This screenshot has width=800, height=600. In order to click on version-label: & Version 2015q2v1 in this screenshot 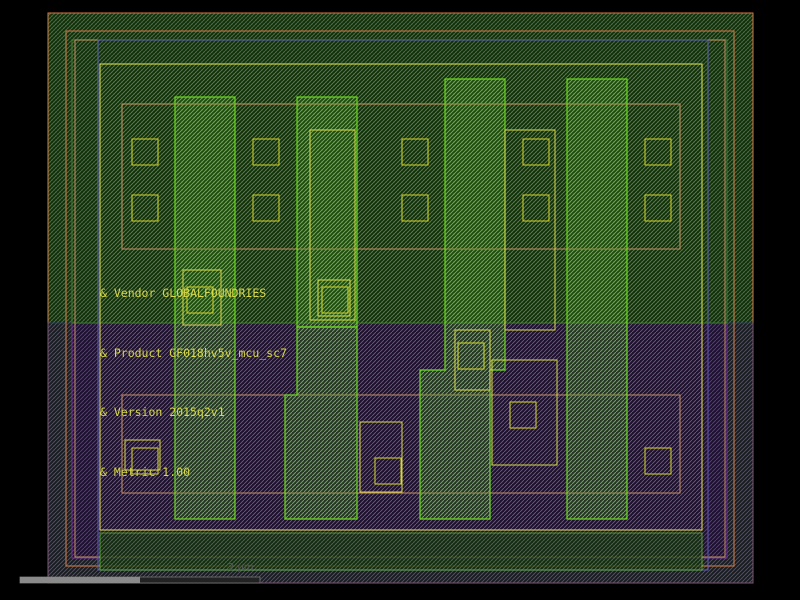, I will do `click(162, 412)`.